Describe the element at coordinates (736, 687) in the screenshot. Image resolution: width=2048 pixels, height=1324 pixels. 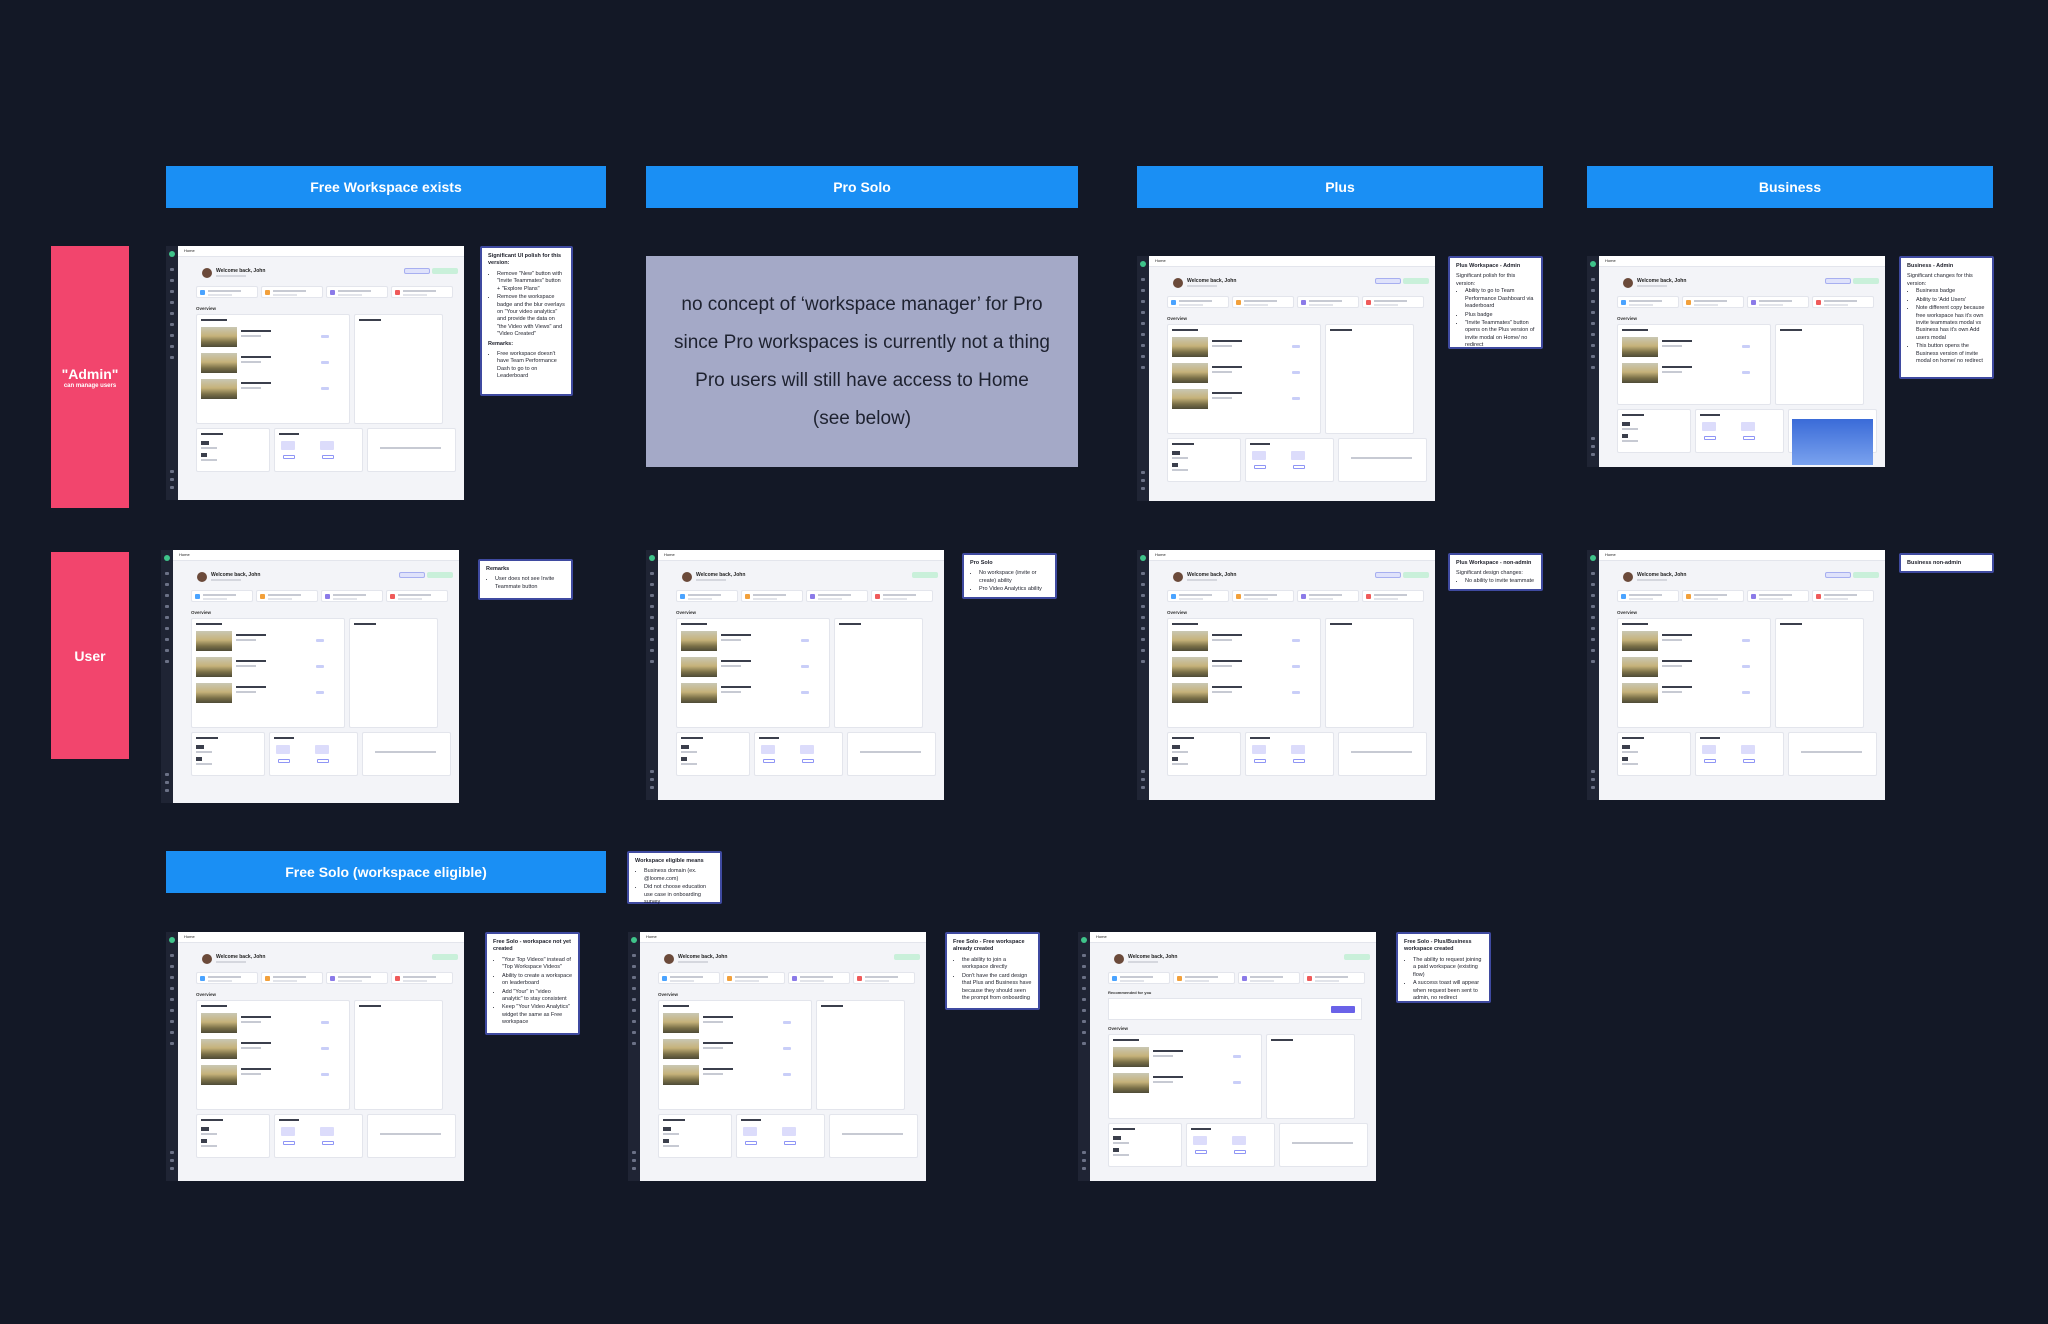
I see `video-title` at that location.